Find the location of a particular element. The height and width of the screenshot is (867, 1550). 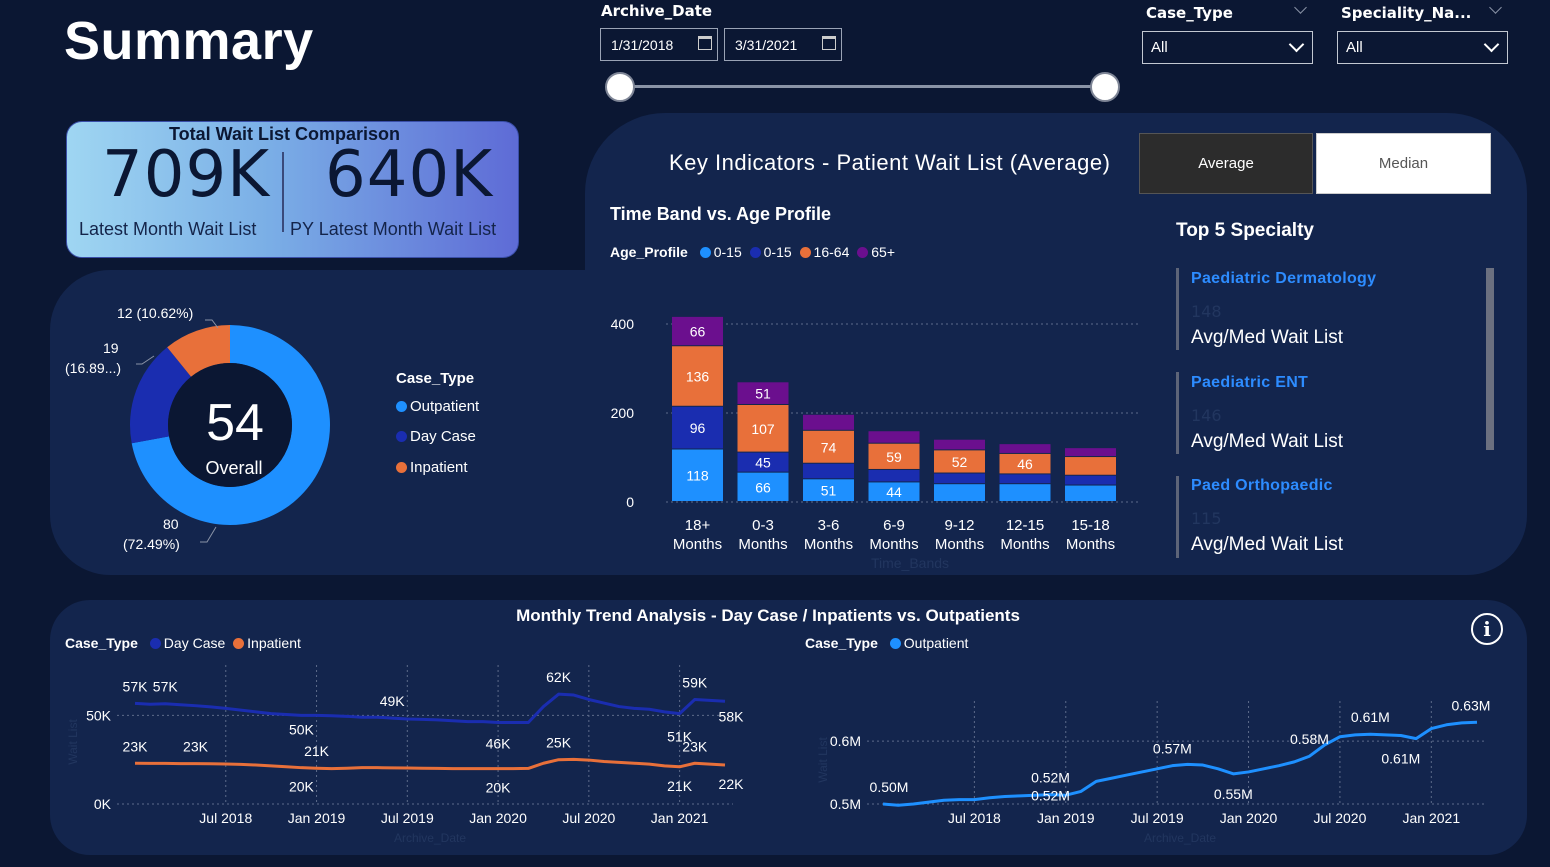

bar-legend-title: Age_Profile is located at coordinates (649, 252).